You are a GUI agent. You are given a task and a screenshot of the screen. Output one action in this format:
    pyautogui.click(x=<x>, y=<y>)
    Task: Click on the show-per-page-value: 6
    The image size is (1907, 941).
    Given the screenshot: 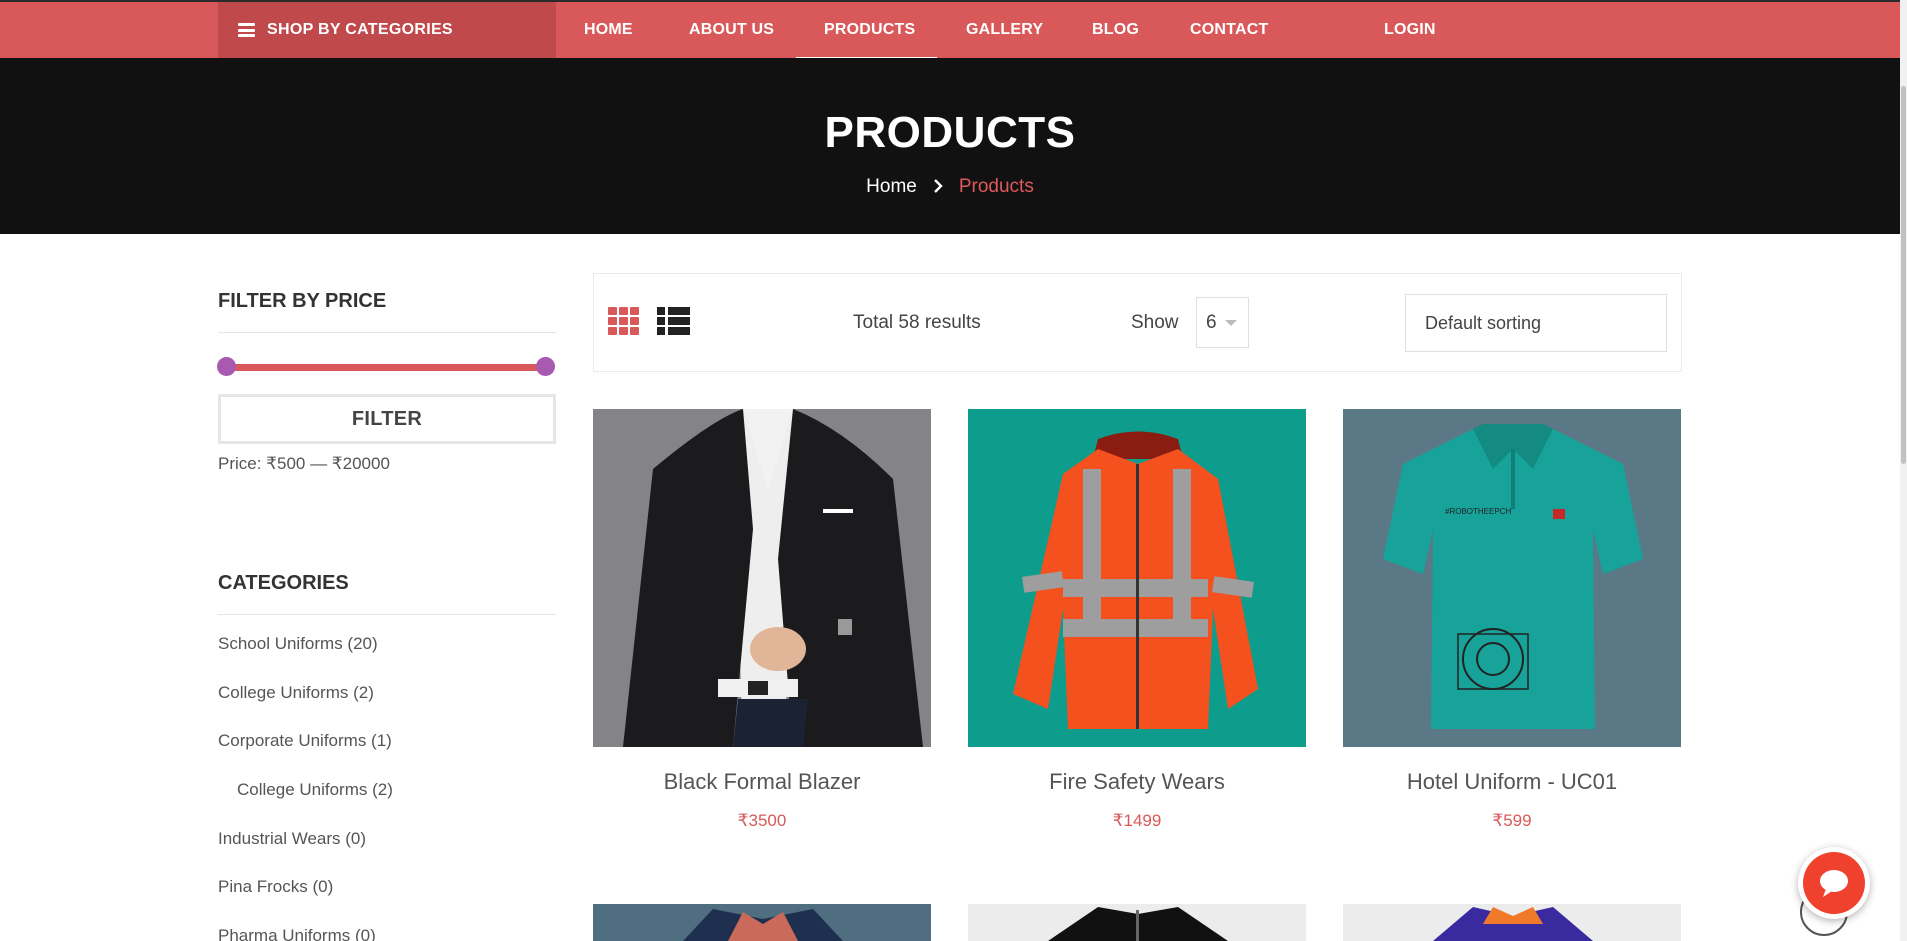 What is the action you would take?
    pyautogui.click(x=1211, y=322)
    